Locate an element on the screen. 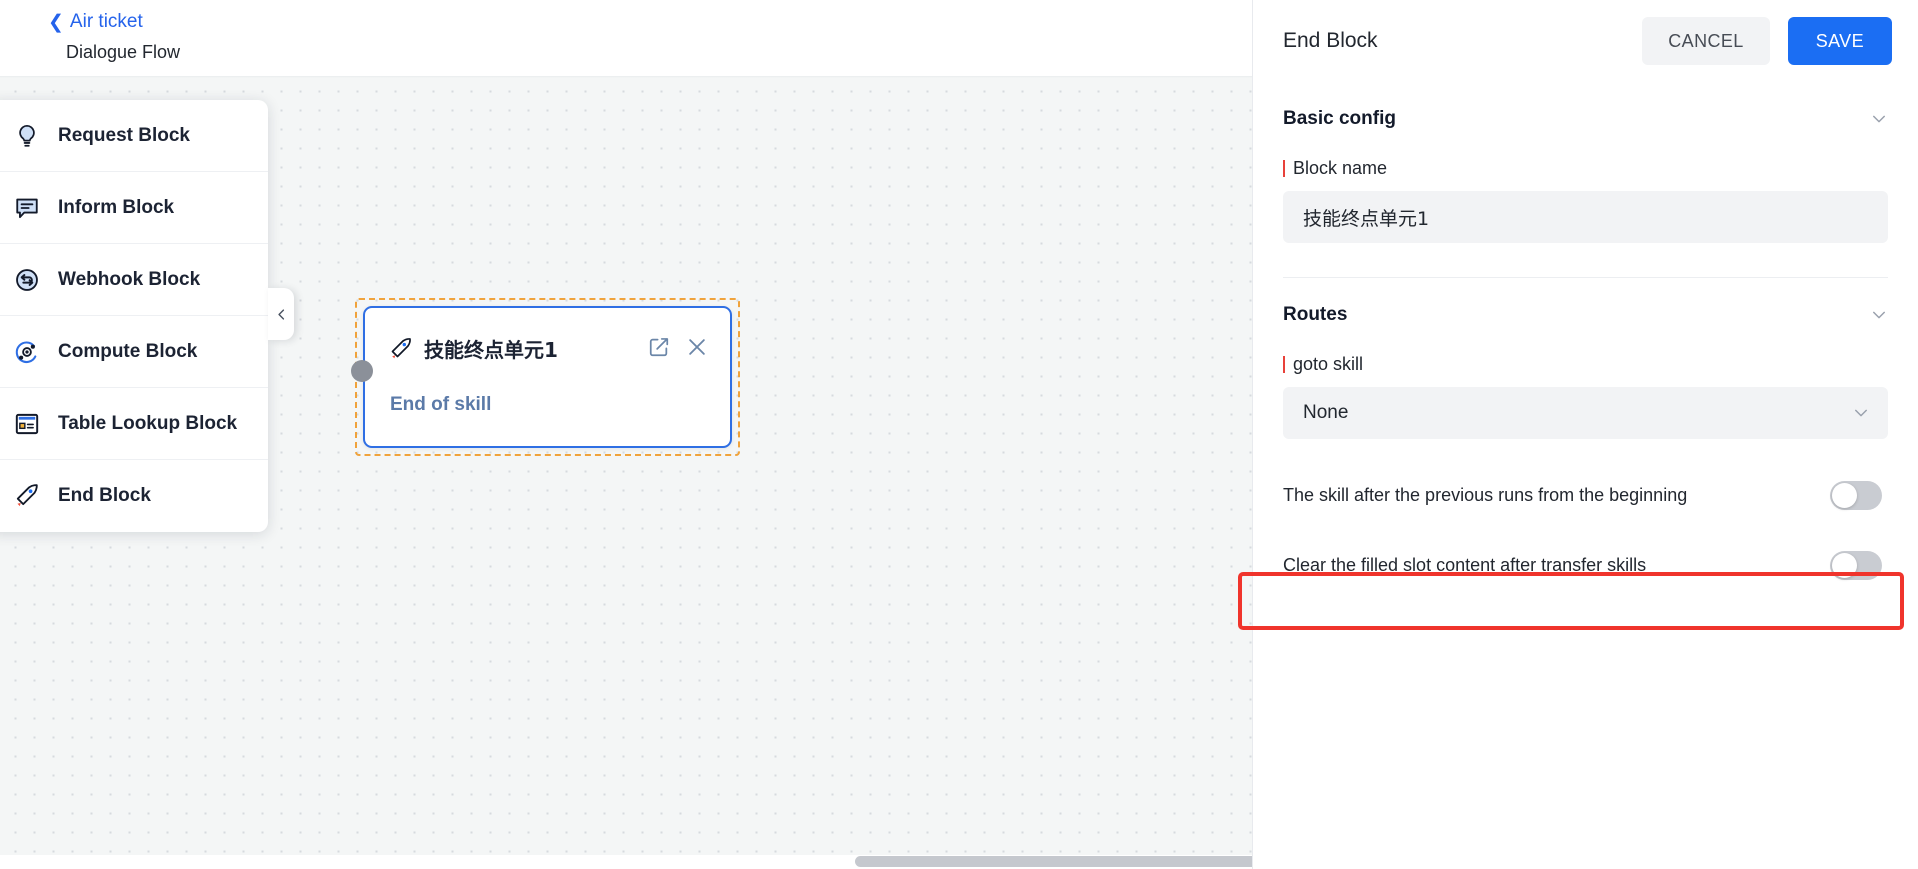  goto-skill-value: None is located at coordinates (1326, 412).